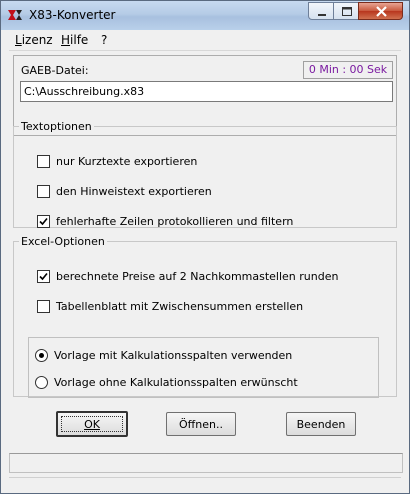 The height and width of the screenshot is (494, 410). I want to click on checkbox-zwischensummen, so click(43, 306).